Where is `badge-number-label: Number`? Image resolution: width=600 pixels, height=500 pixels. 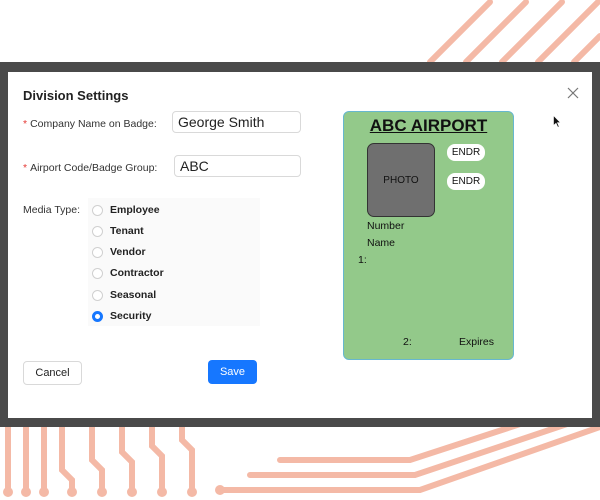 badge-number-label: Number is located at coordinates (386, 226).